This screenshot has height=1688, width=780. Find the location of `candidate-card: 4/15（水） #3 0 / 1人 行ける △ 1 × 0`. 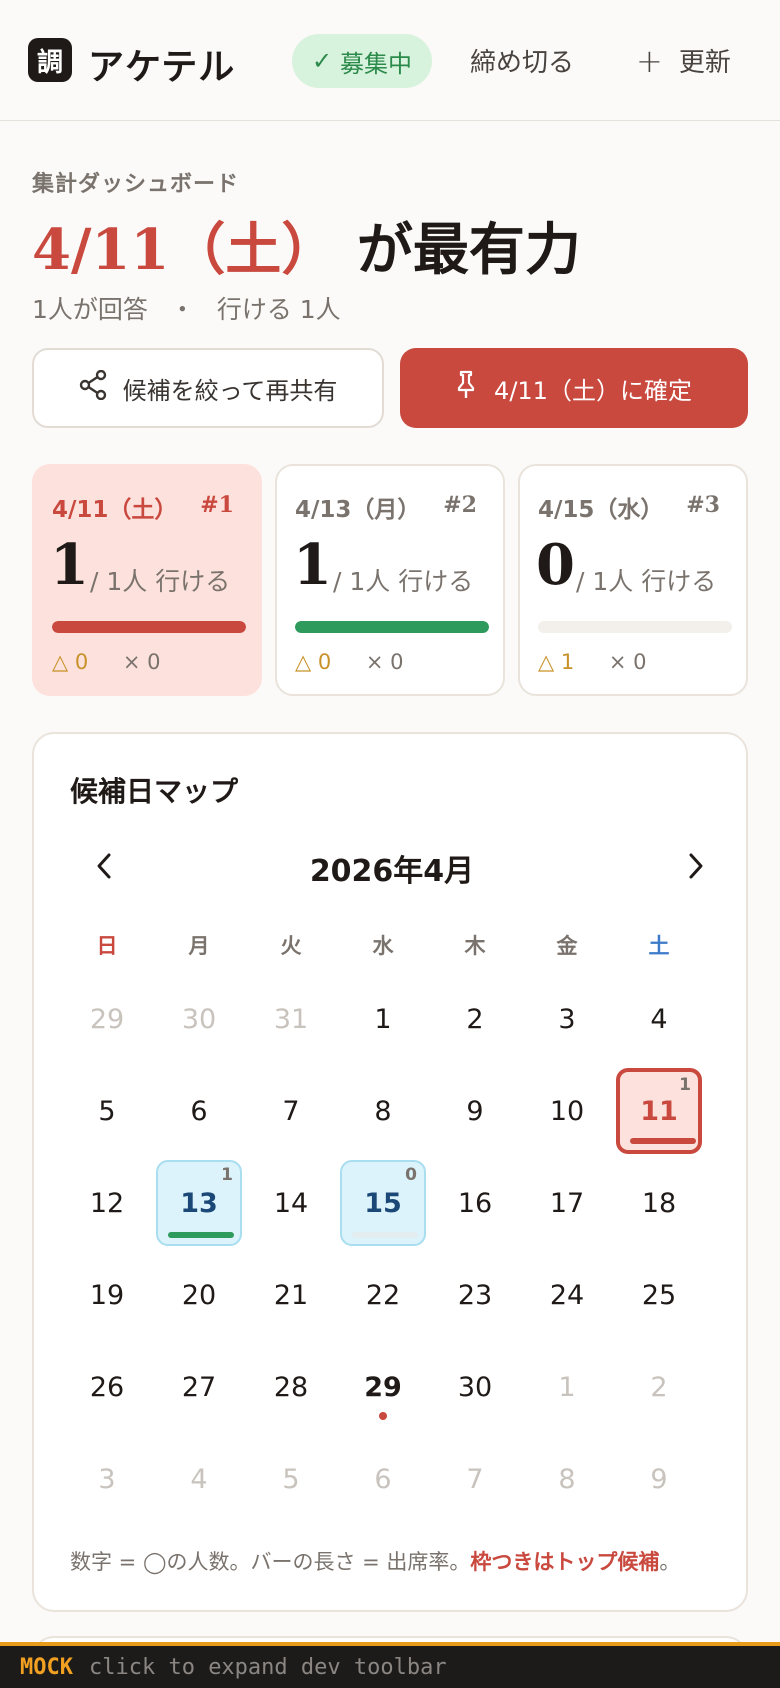

candidate-card: 4/15（水） #3 0 / 1人 行ける △ 1 × 0 is located at coordinates (633, 580).